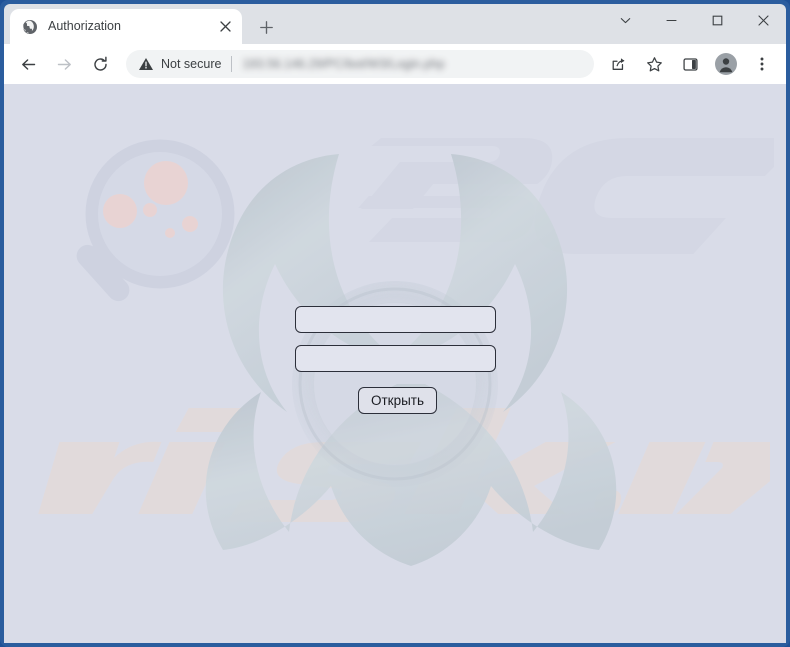  What do you see at coordinates (232, 64) in the screenshot?
I see `omnibox-divider` at bounding box center [232, 64].